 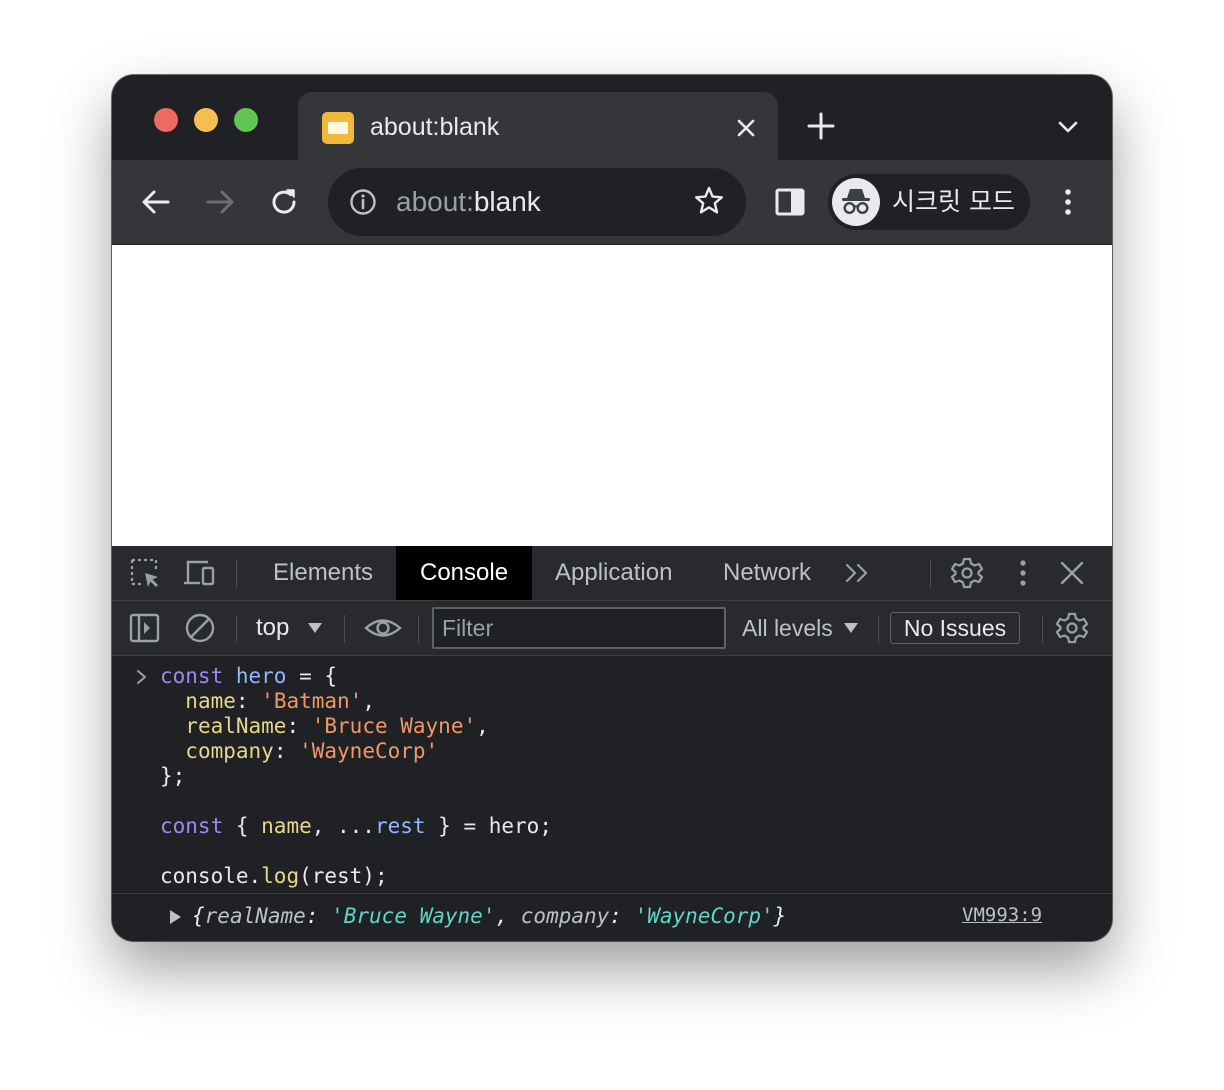 I want to click on avatar, so click(x=856, y=202).